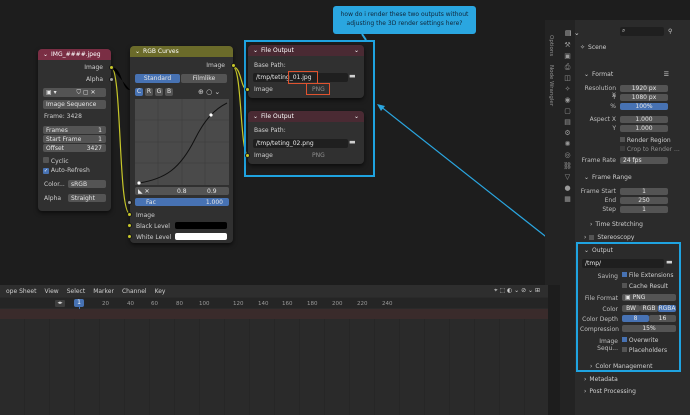 The width and height of the screenshot is (690, 415). Describe the element at coordinates (552, 152) in the screenshot. I see `sidebar-tabs-strip: Options Node Wrangler` at that location.